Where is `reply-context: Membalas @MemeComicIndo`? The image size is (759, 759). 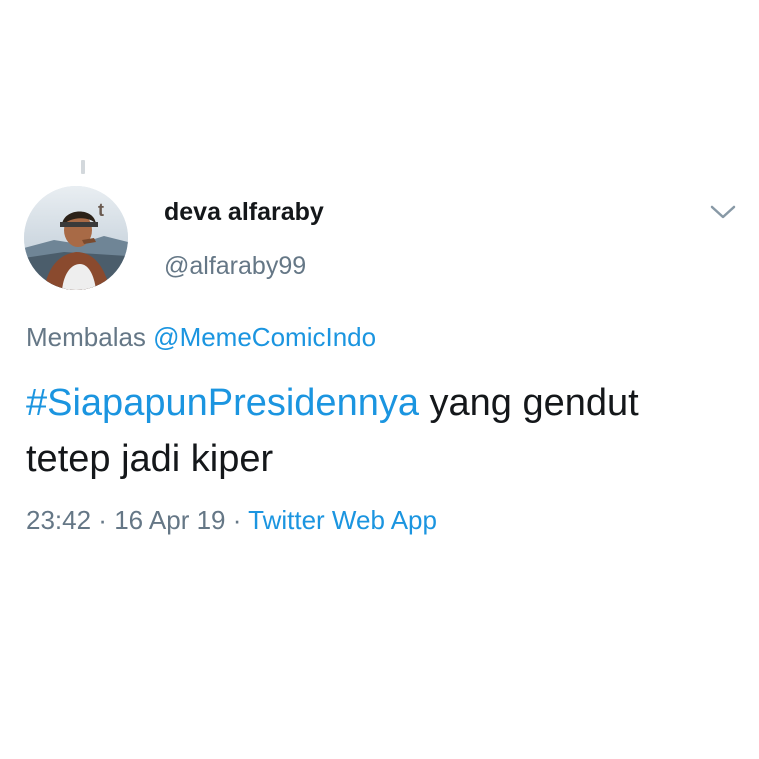 reply-context: Membalas @MemeComicIndo is located at coordinates (201, 337).